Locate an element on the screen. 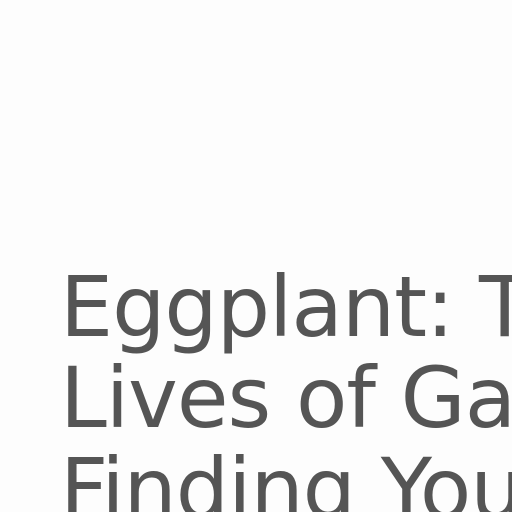 This screenshot has width=512, height=512. article-title-line-3: Finding You is located at coordinates (286, 476).